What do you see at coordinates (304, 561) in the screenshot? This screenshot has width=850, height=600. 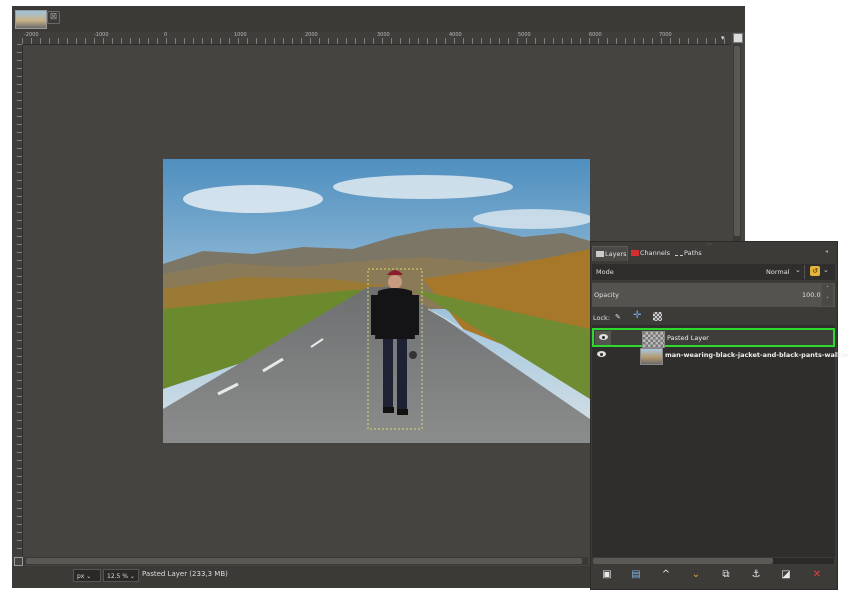 I see `horizontal-scrollbar-thumb` at bounding box center [304, 561].